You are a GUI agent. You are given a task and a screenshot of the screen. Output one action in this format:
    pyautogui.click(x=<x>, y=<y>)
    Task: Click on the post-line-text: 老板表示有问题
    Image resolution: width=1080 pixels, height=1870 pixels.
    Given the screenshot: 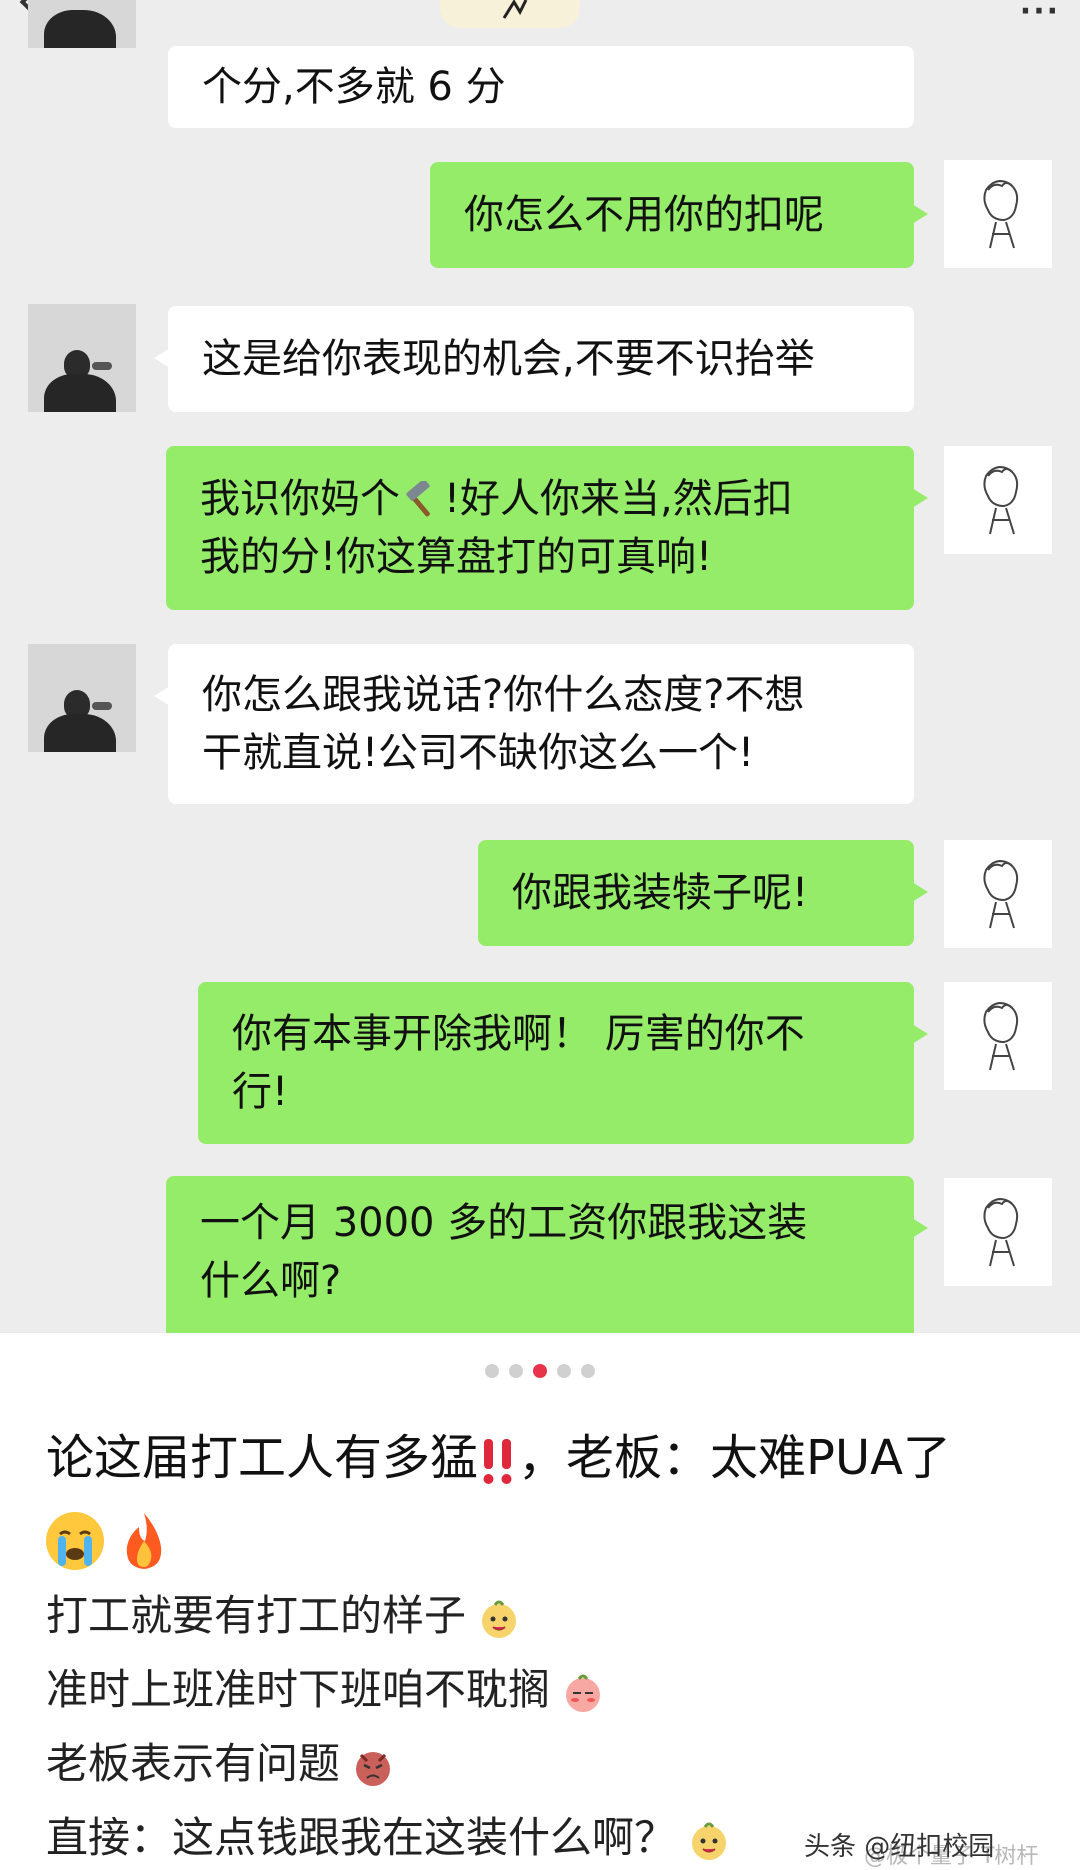 What is the action you would take?
    pyautogui.click(x=193, y=1763)
    